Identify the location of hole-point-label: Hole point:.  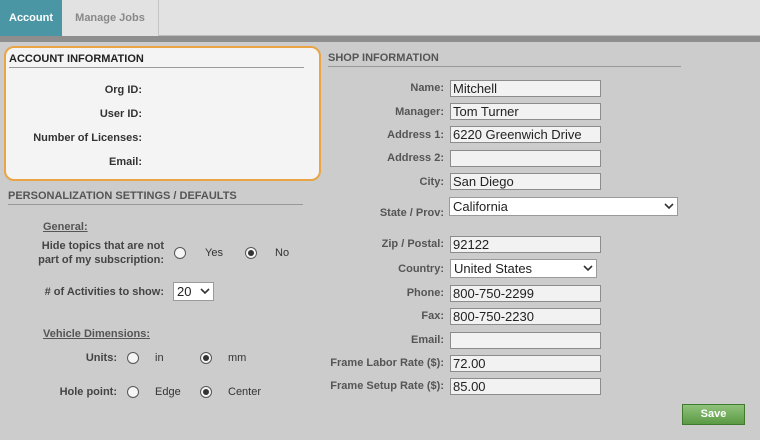
(88, 392).